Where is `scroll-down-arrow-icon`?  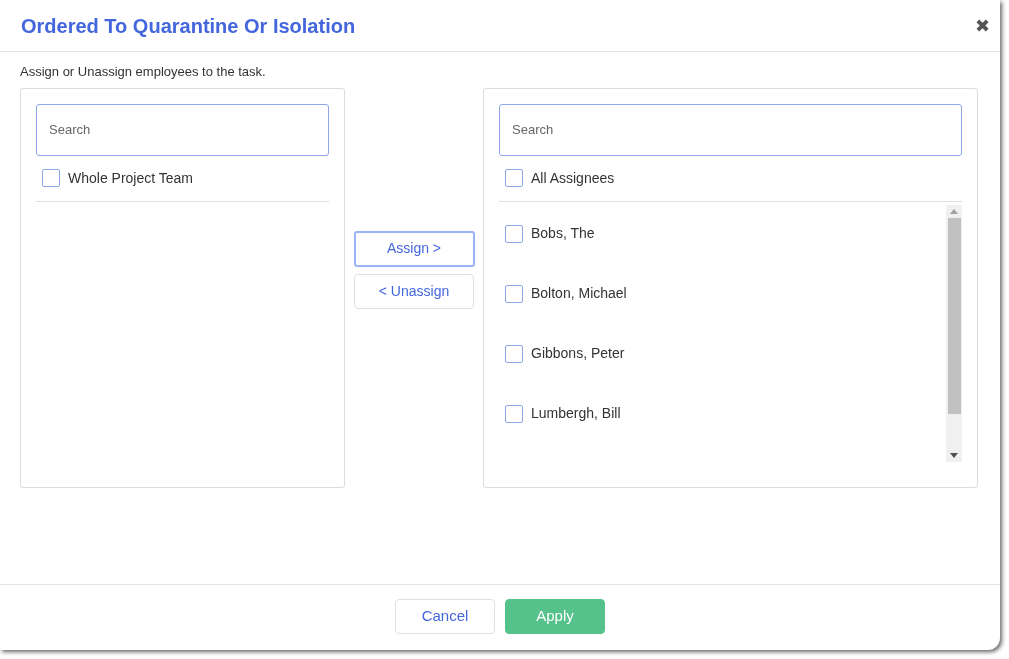 scroll-down-arrow-icon is located at coordinates (954, 455).